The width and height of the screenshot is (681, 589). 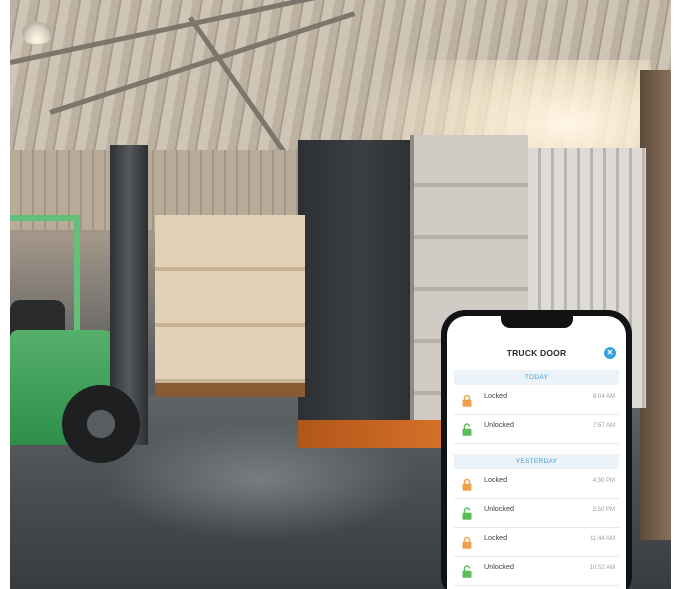 I want to click on event-row: Unlocked 3:50 PM, so click(x=536, y=513).